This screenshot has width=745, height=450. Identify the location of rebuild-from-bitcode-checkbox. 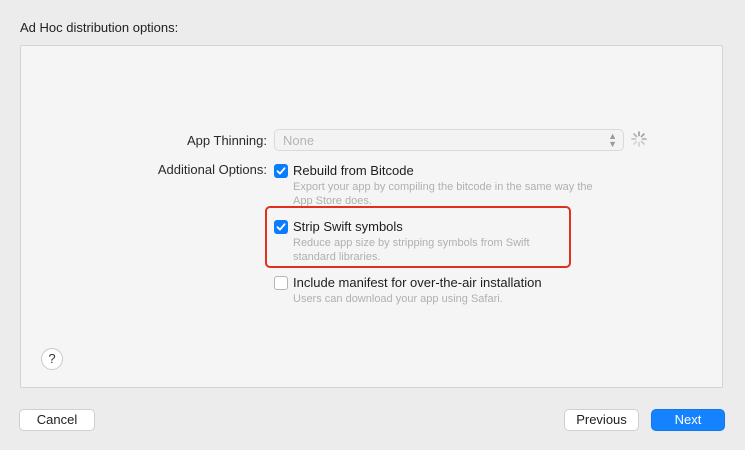
(281, 171).